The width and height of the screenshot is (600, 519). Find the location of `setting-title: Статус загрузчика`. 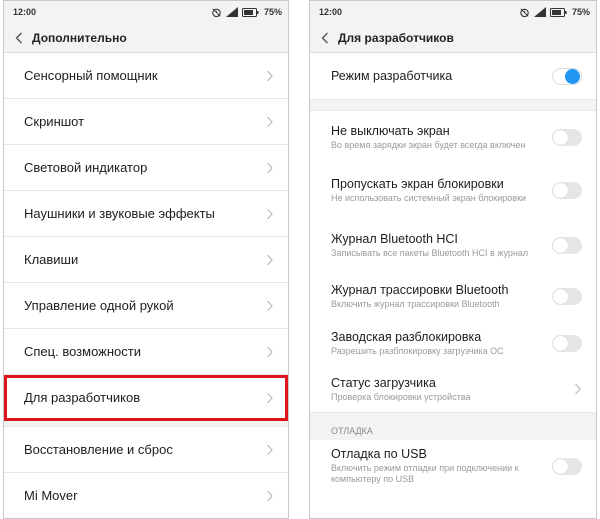

setting-title: Статус загрузчика is located at coordinates (383, 382).